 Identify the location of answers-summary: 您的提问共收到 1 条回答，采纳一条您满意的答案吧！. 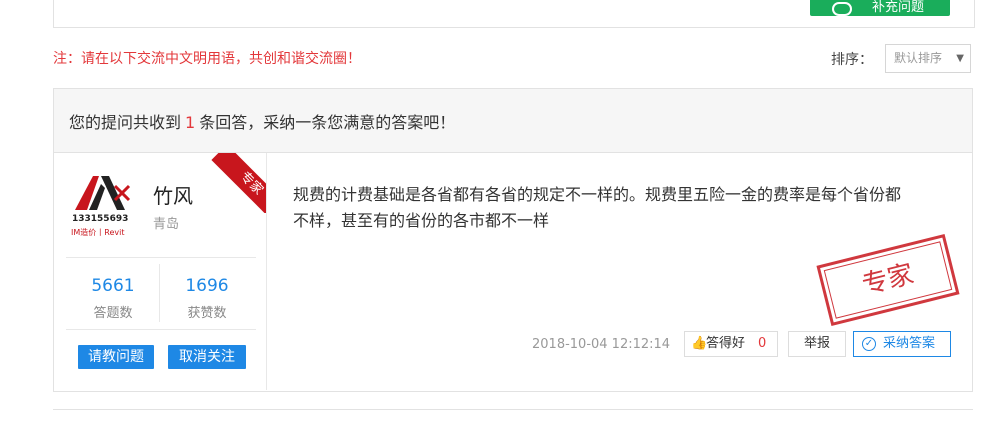
(262, 121).